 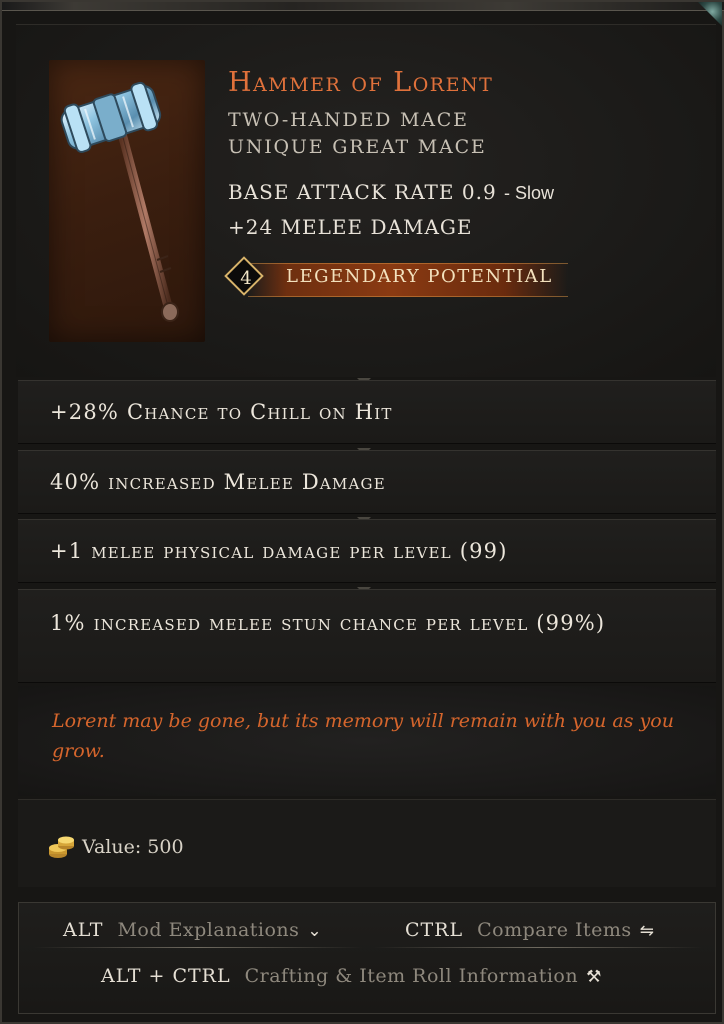 I want to click on item-portrait, so click(x=127, y=201).